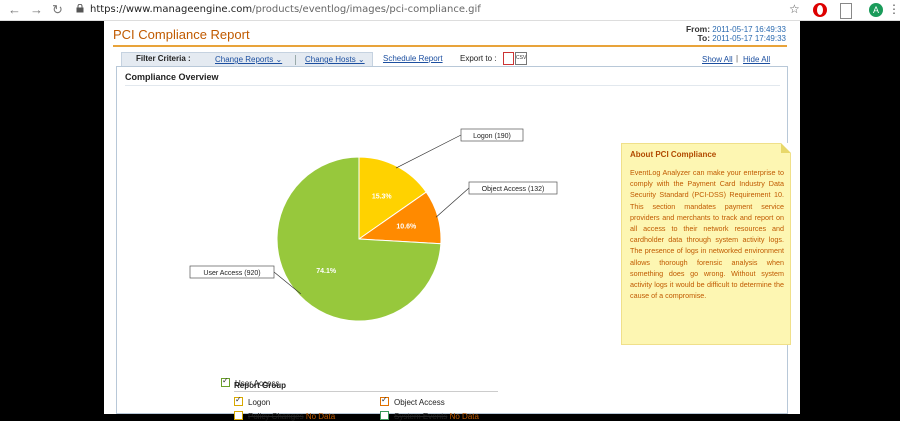  I want to click on page-title: PCI Compliance Report, so click(181, 34).